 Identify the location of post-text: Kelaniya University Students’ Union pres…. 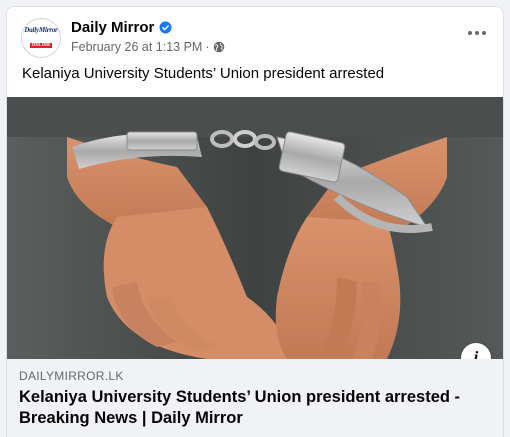
(203, 73).